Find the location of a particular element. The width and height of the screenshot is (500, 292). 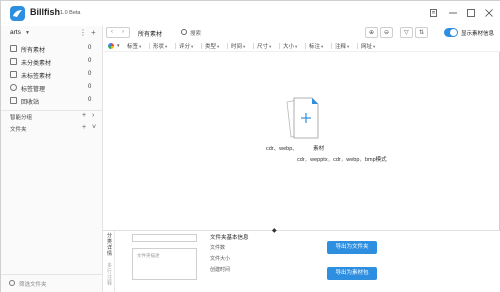

filter-time: 时间▾ is located at coordinates (238, 46).